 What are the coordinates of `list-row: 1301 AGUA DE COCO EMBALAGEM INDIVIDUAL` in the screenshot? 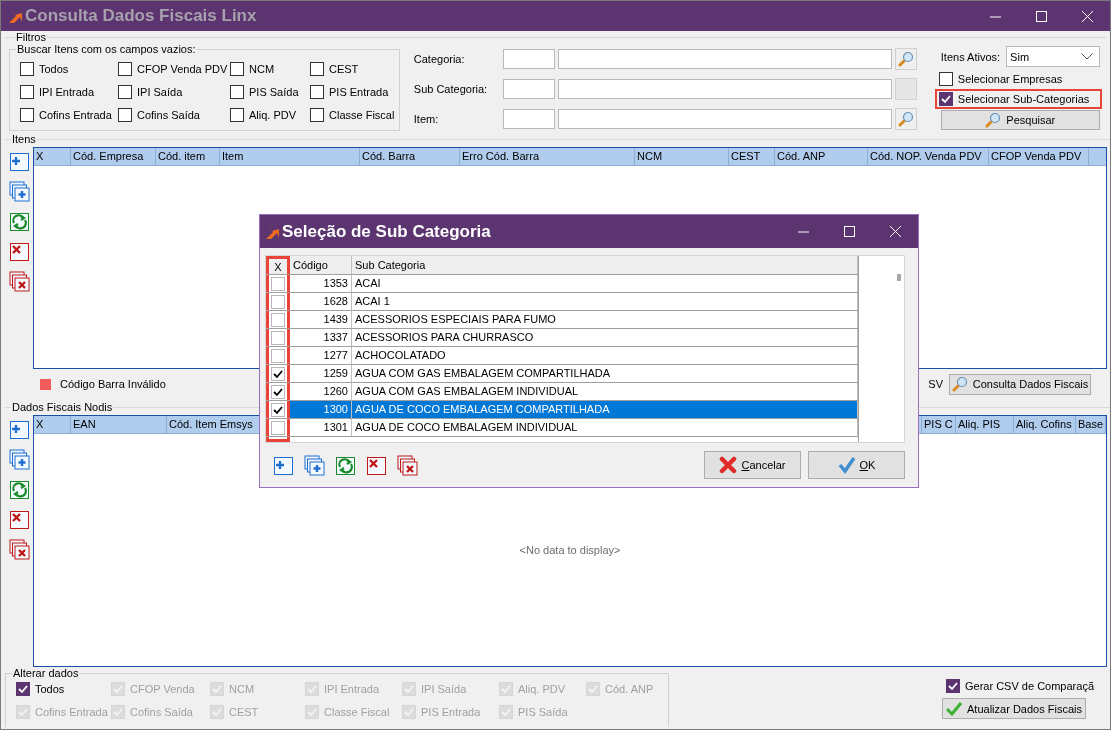 It's located at (562, 428).